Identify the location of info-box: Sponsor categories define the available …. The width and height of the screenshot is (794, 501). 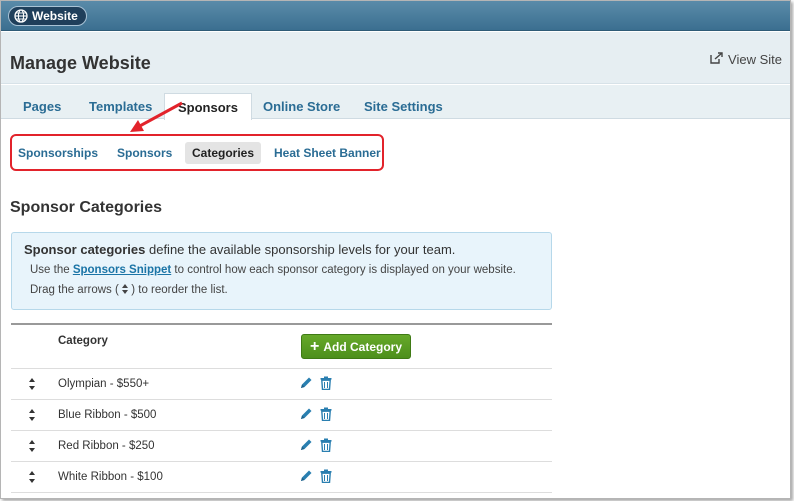
(281, 271).